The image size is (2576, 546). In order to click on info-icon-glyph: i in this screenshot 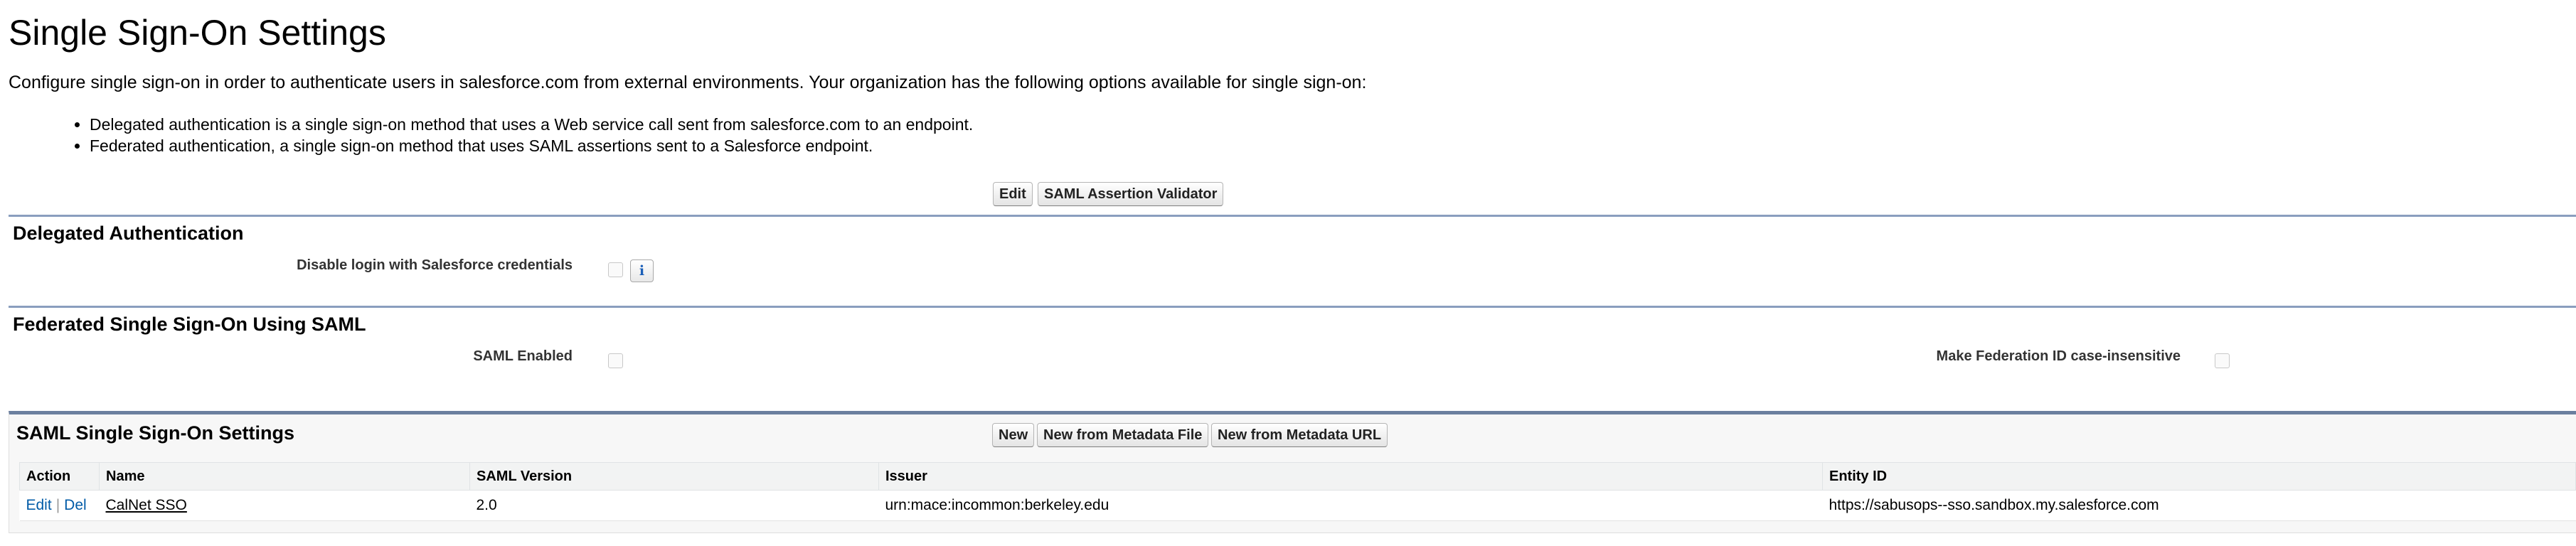, I will do `click(642, 271)`.